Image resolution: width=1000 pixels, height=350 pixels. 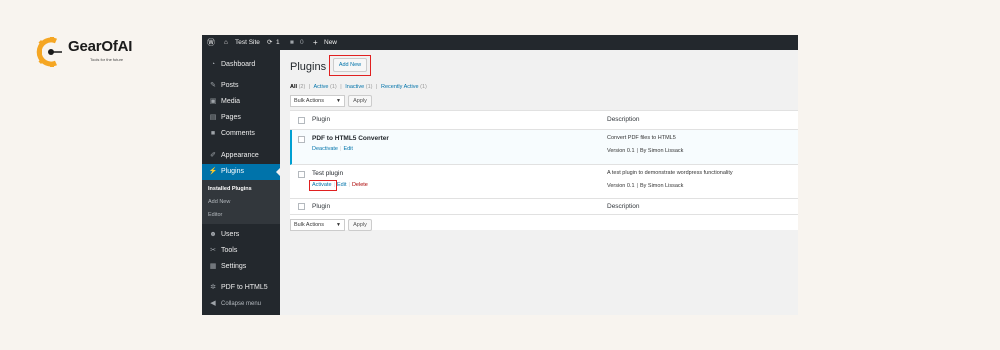 What do you see at coordinates (226, 42) in the screenshot?
I see `home-icon: ⌂` at bounding box center [226, 42].